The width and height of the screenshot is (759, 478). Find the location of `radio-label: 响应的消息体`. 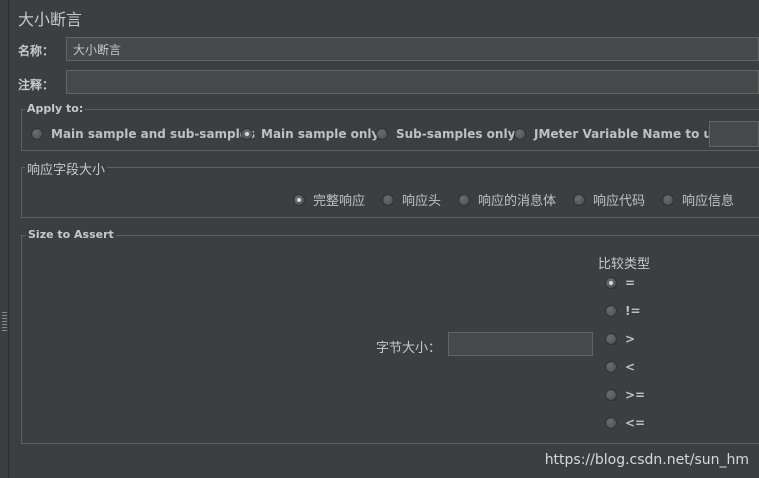

radio-label: 响应的消息体 is located at coordinates (517, 201).